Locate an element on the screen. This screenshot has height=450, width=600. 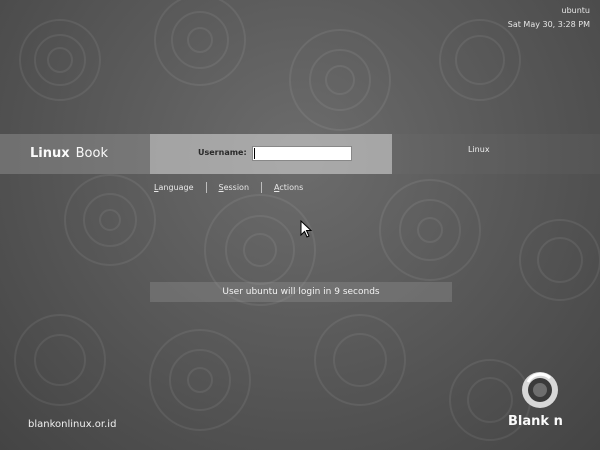
footer-url: blankonlinux.or.id is located at coordinates (72, 424).